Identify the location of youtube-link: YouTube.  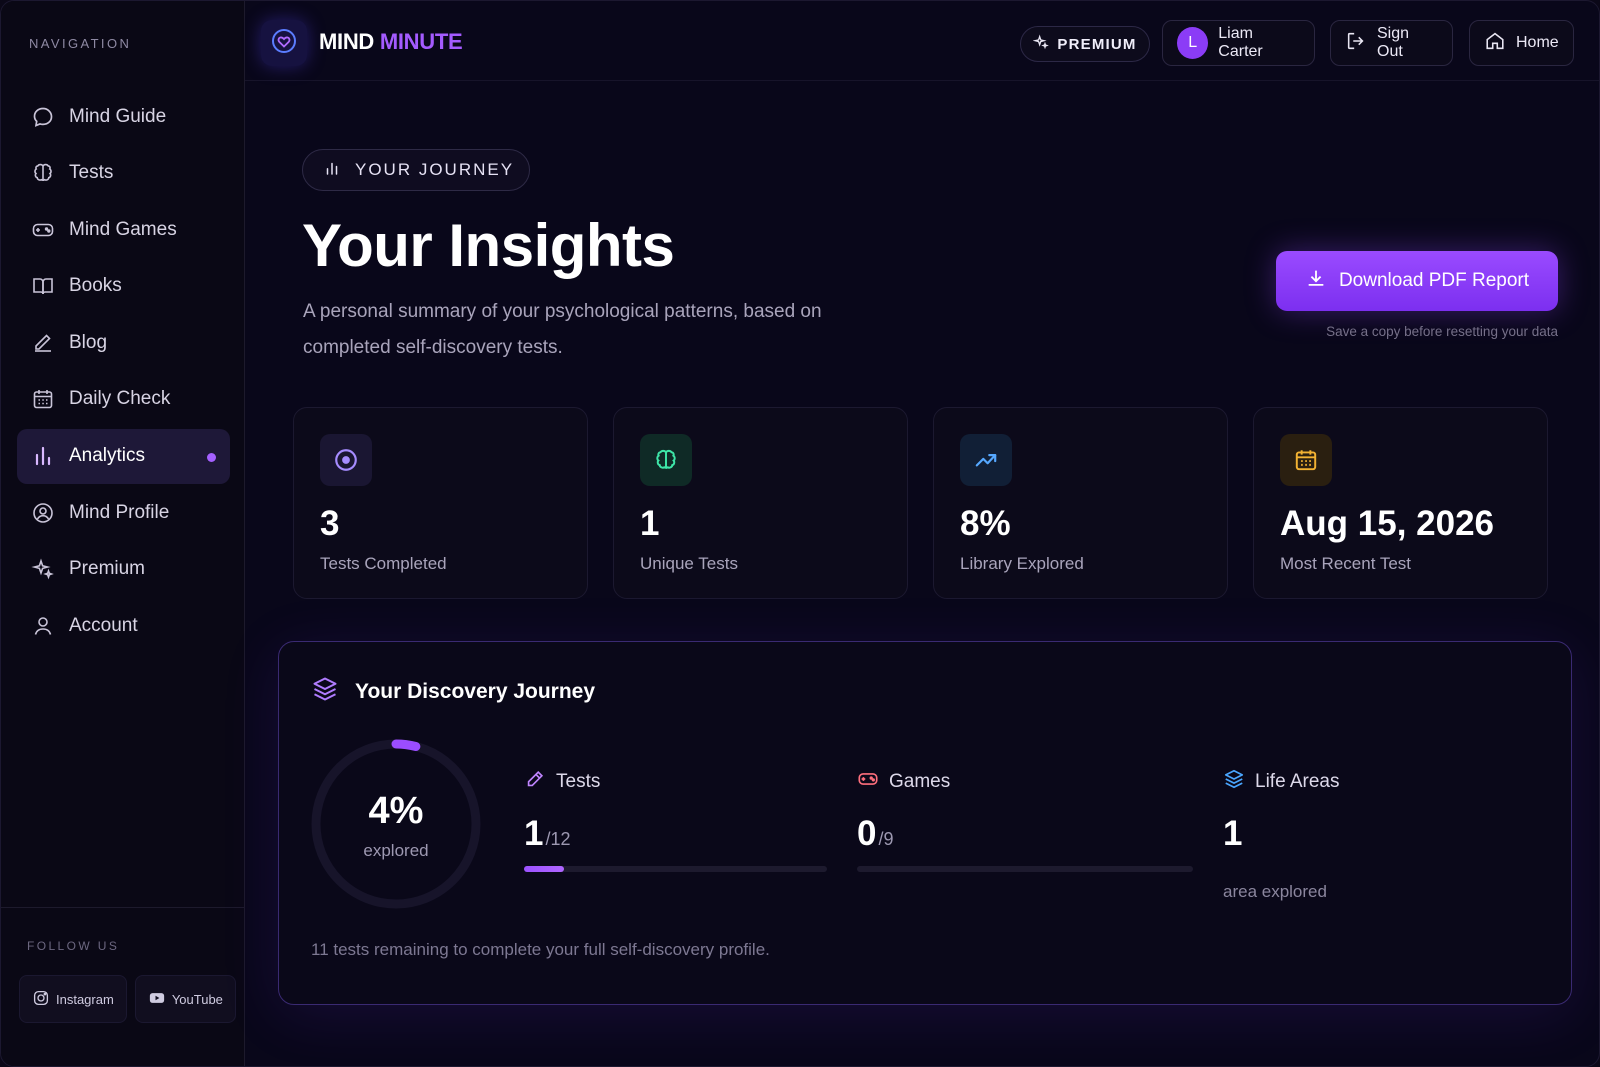
(185, 999).